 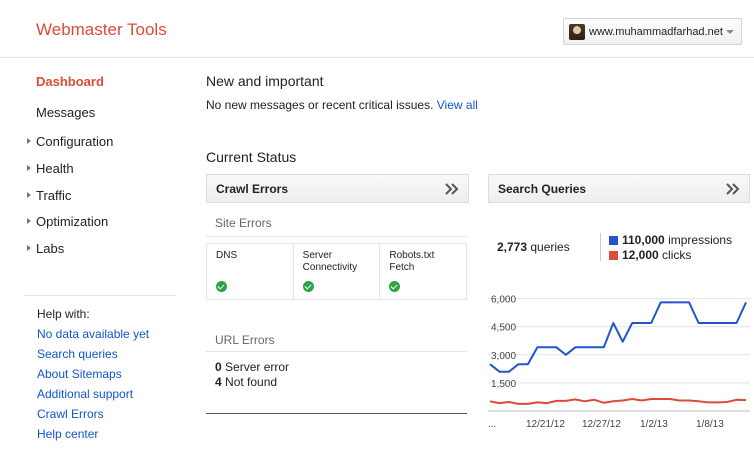 I want to click on site-favicon-icon, so click(x=577, y=31).